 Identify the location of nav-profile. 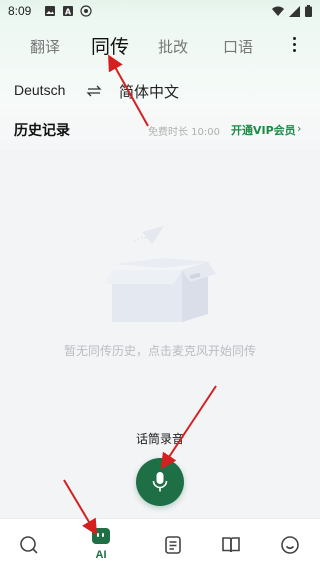
(290, 543).